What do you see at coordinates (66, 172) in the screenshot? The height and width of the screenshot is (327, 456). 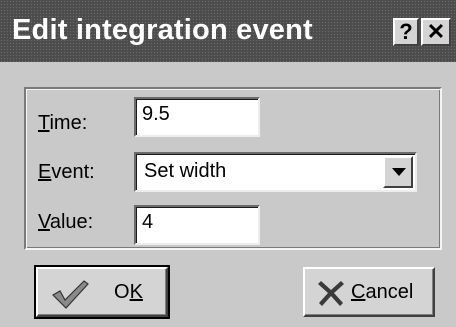 I see `event-label: Event:` at bounding box center [66, 172].